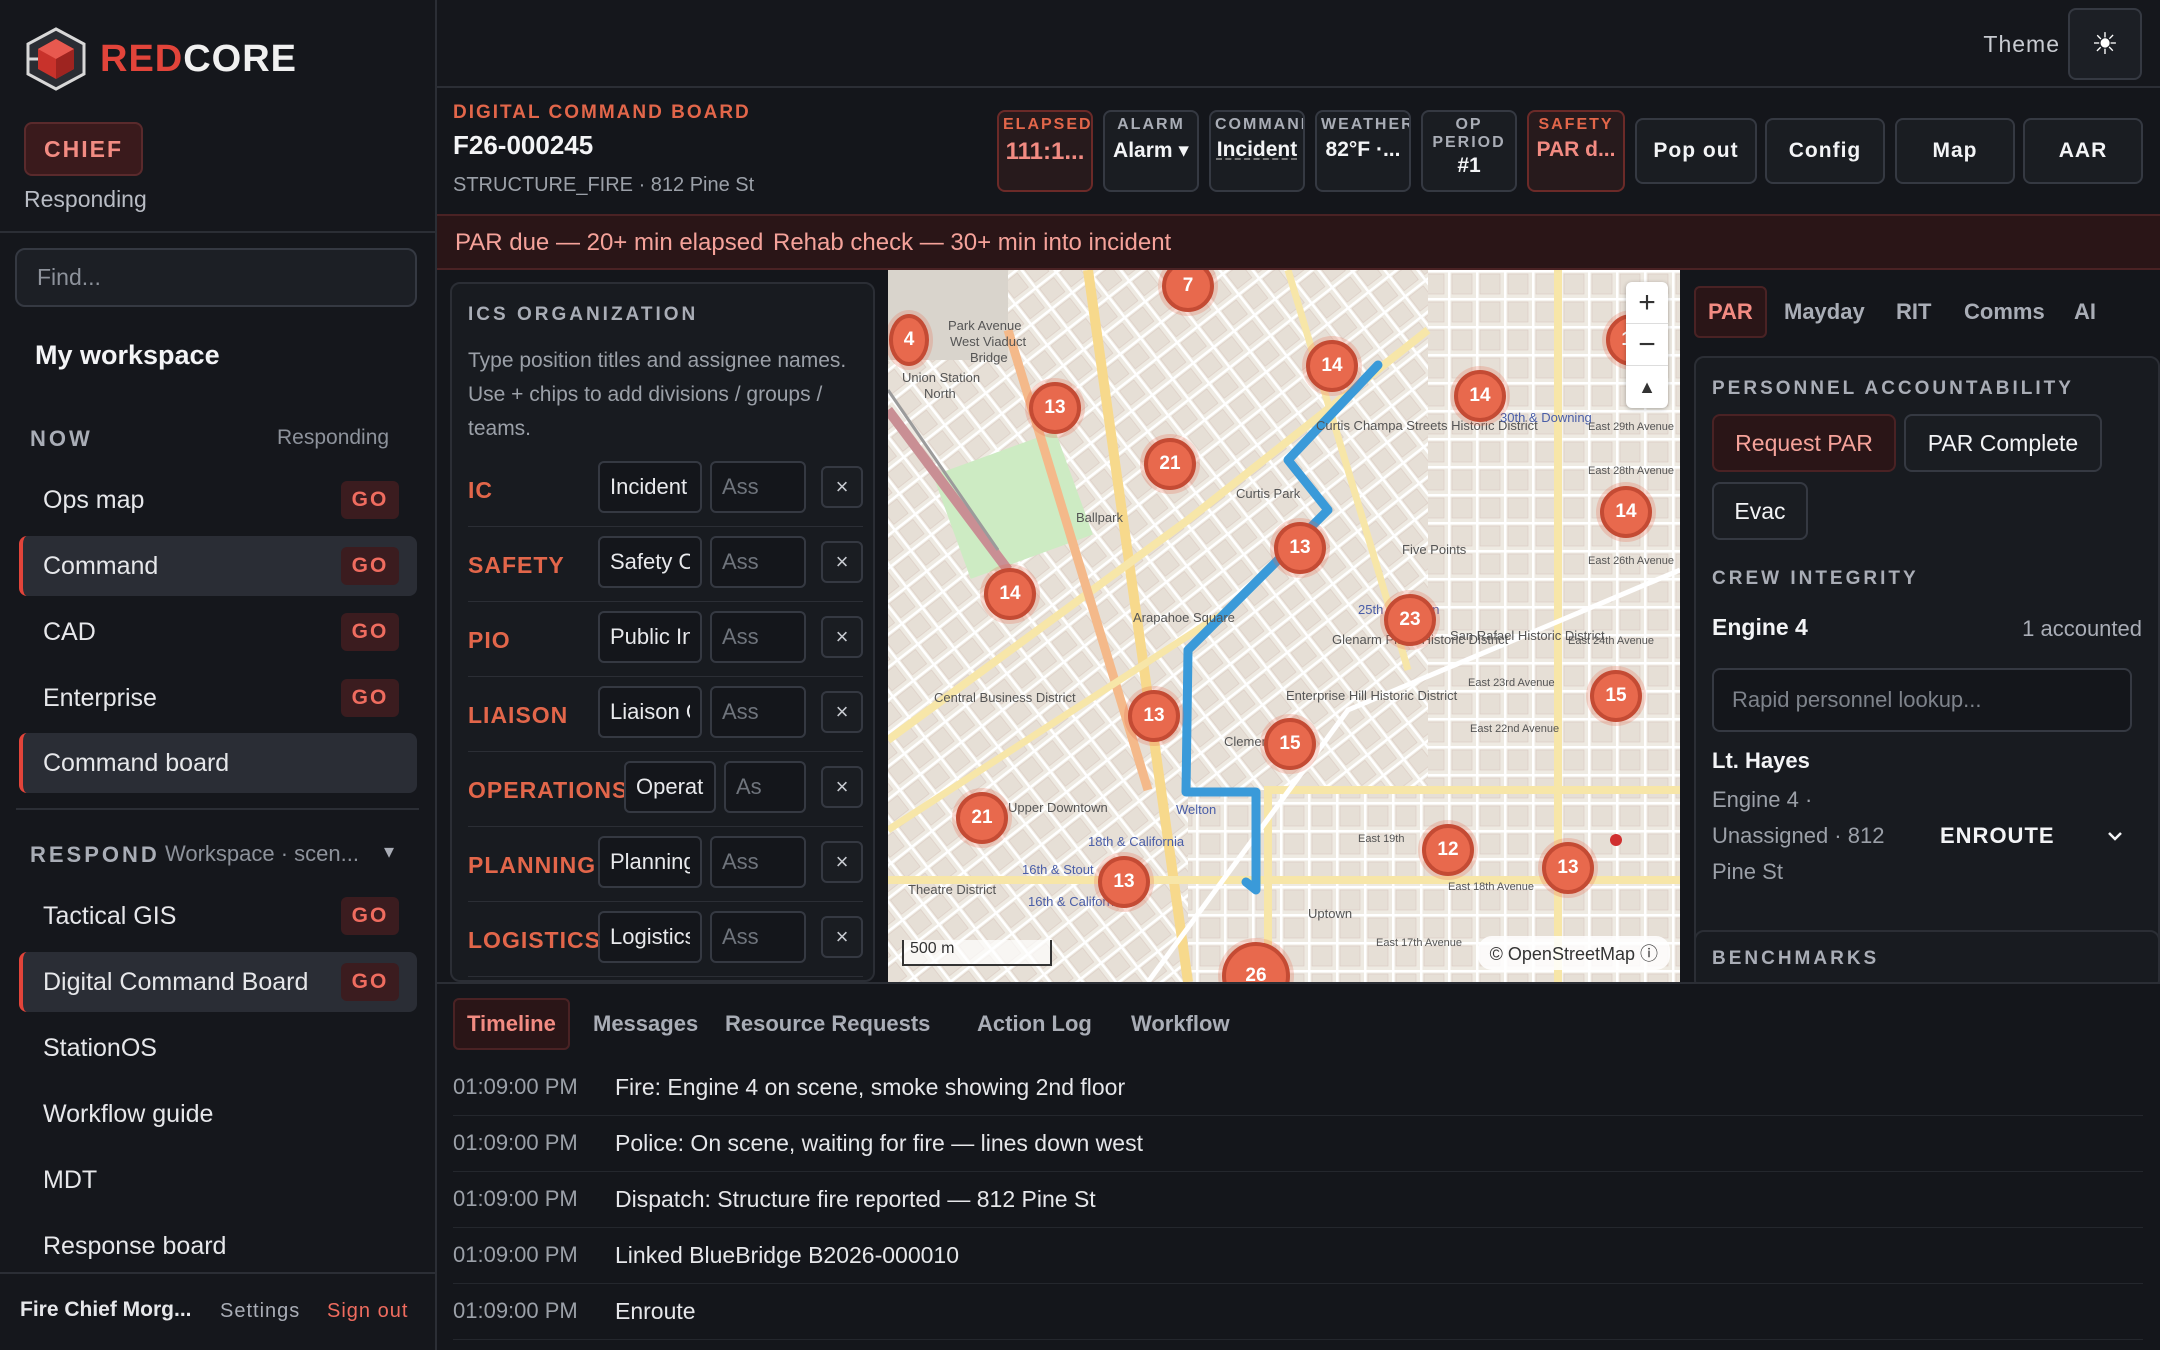 The height and width of the screenshot is (1350, 2160). What do you see at coordinates (216, 277) in the screenshot?
I see `search-input` at bounding box center [216, 277].